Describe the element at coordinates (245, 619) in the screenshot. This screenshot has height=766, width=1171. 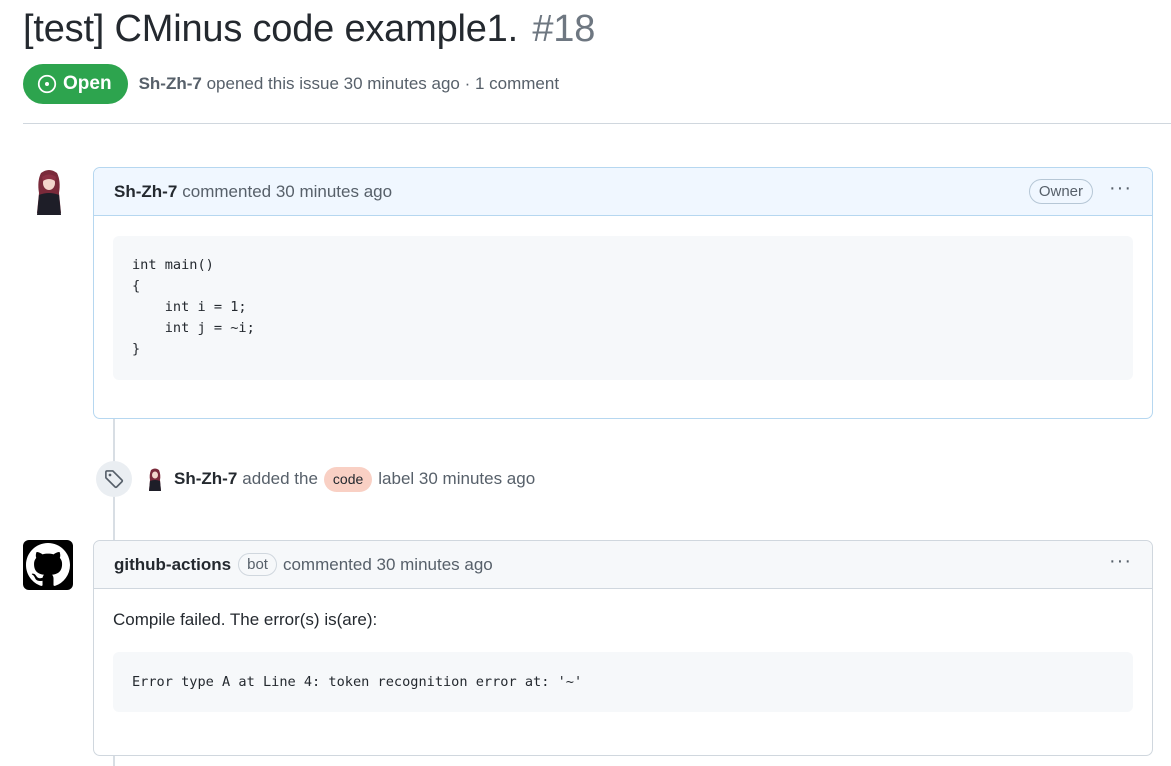
I see `comment-body-text: Compile failed. The error(s) is(are):` at that location.